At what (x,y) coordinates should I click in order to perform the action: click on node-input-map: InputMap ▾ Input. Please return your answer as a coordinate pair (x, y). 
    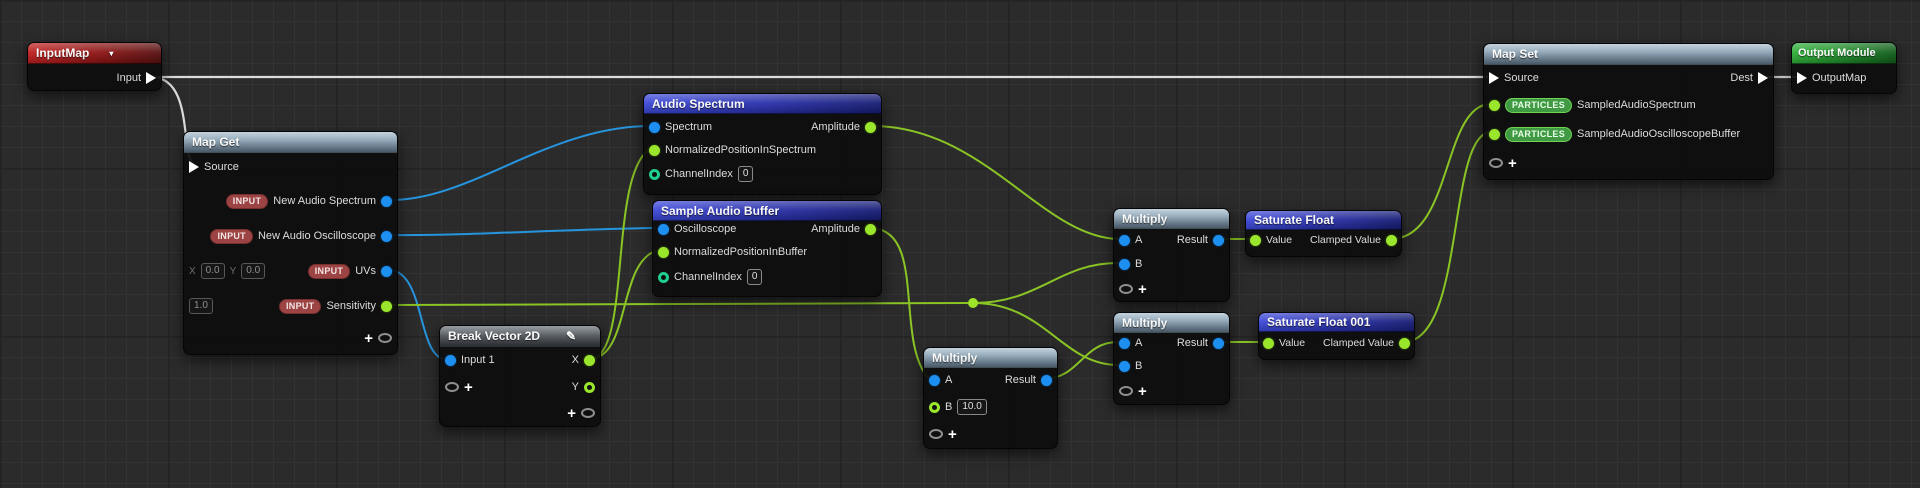
    Looking at the image, I should click on (94, 66).